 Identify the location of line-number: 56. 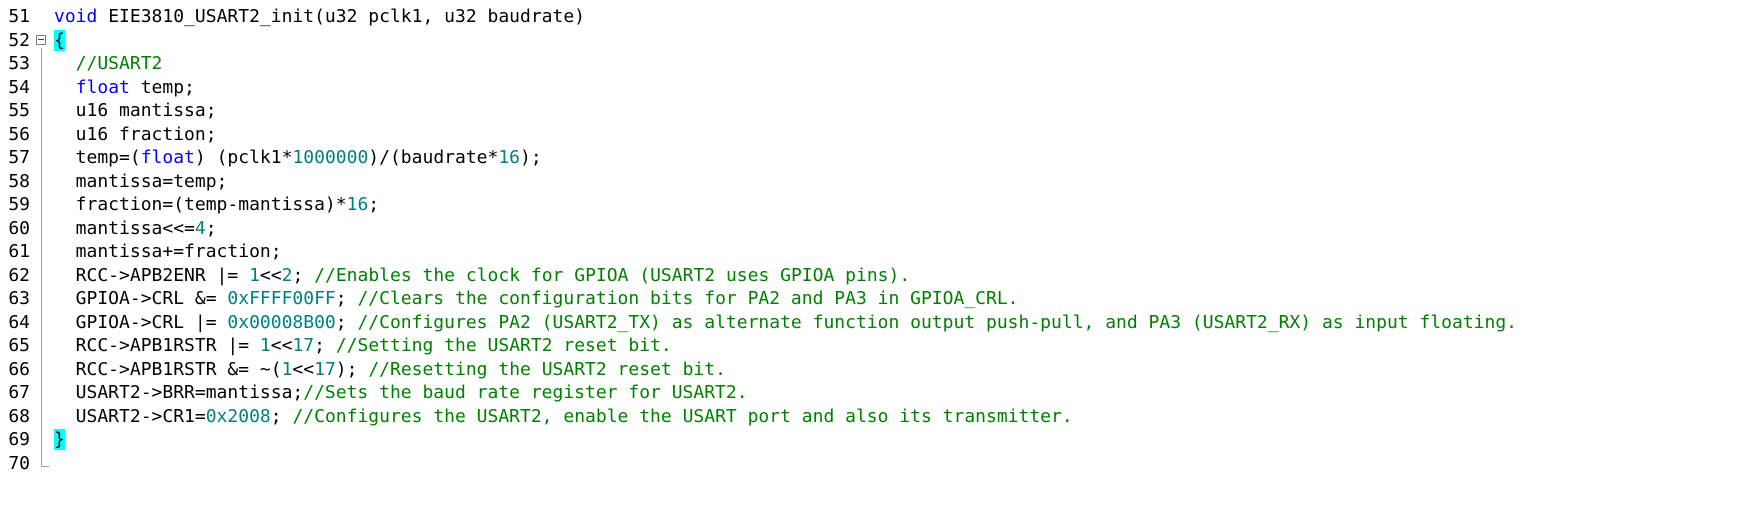
(19, 134).